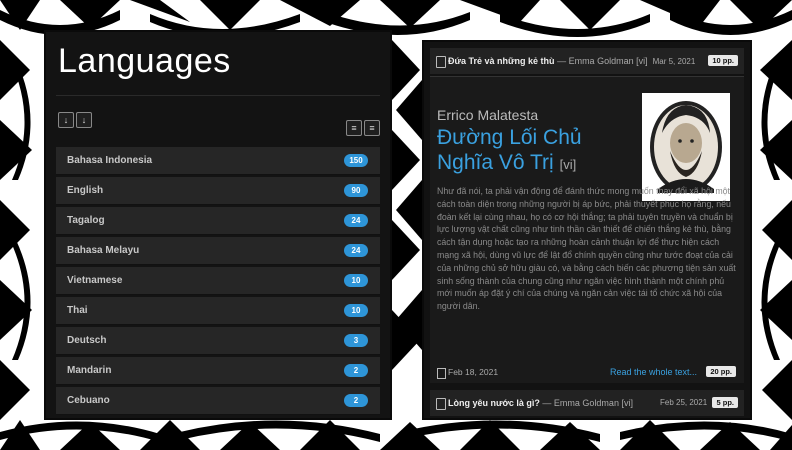 This screenshot has height=450, width=792. I want to click on language-name: Tagalog, so click(86, 220).